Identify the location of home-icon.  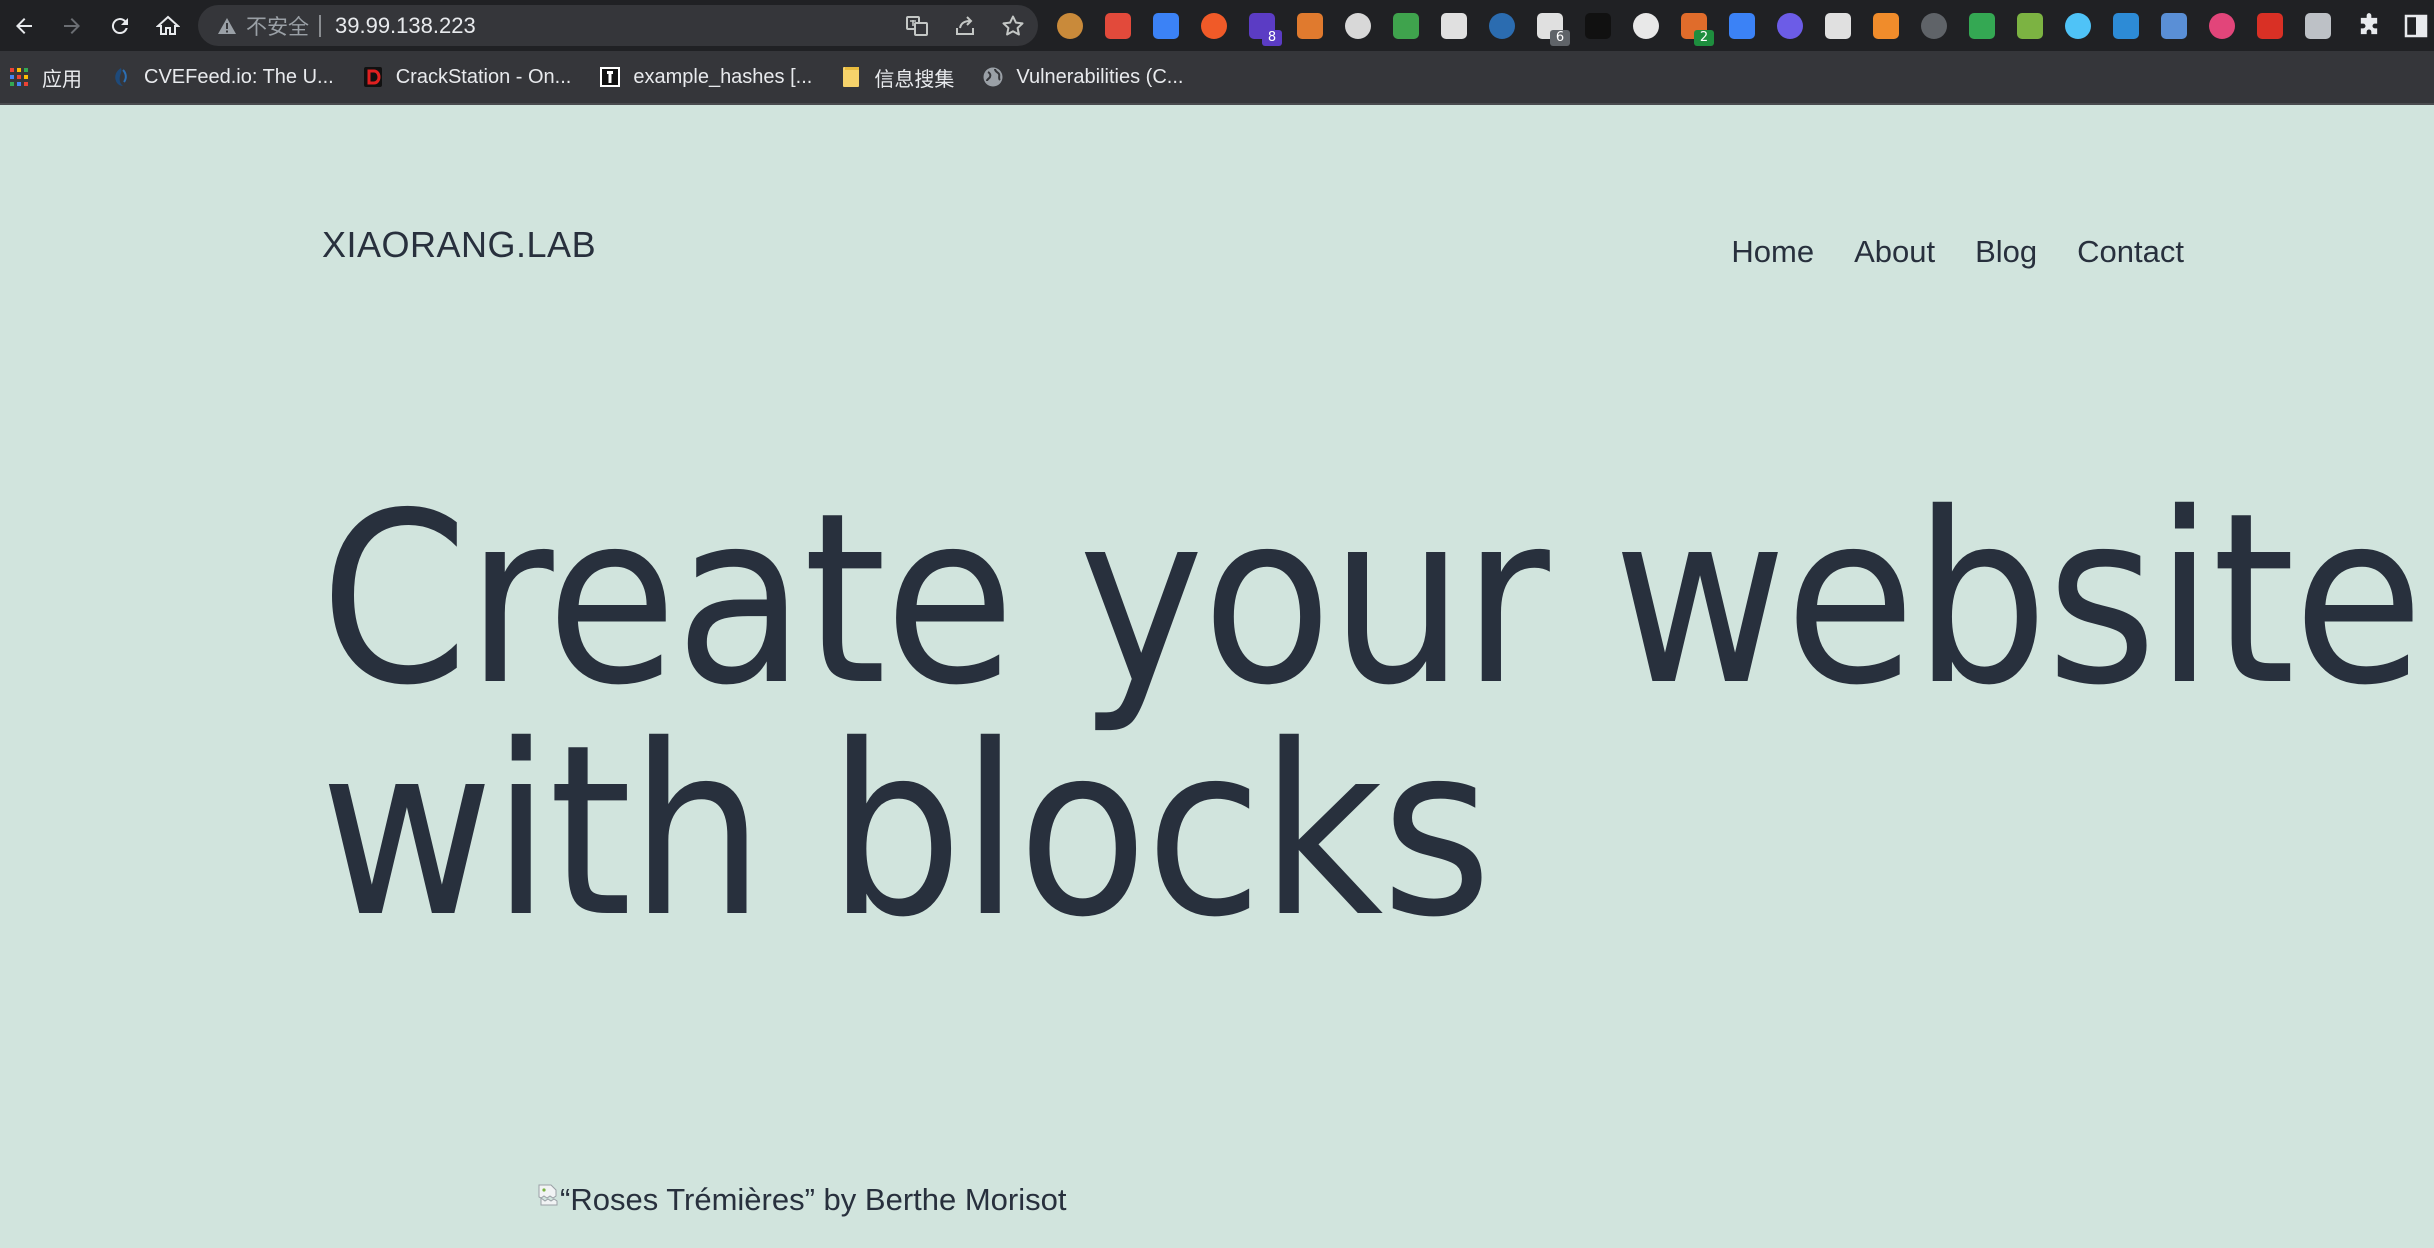
(168, 25).